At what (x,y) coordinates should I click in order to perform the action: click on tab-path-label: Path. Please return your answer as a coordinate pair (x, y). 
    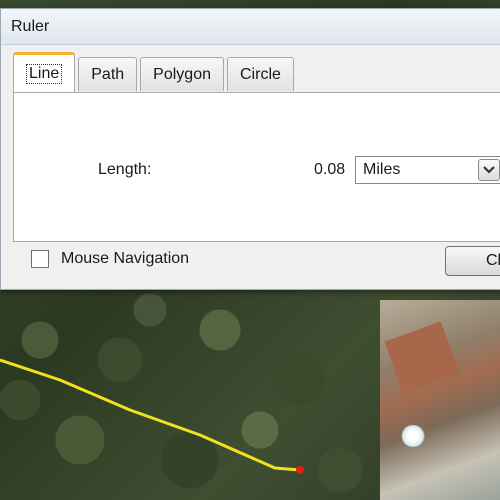
    Looking at the image, I should click on (108, 74).